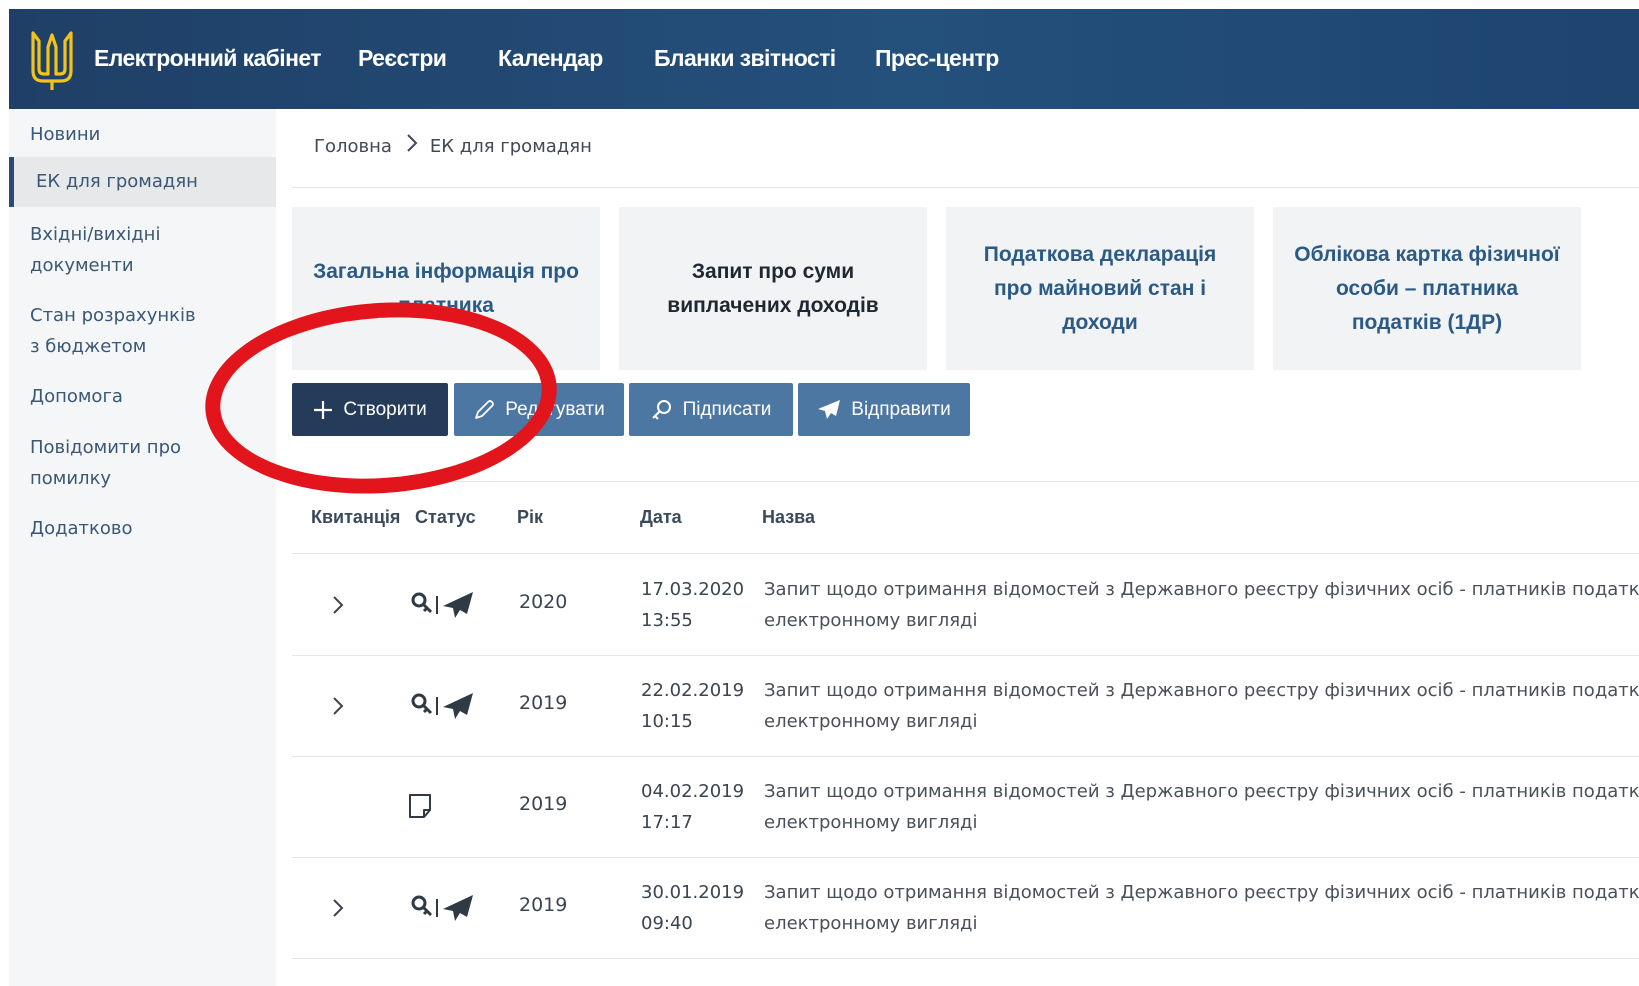 This screenshot has height=986, width=1639. What do you see at coordinates (445, 517) in the screenshot?
I see `column-header-status: Статус` at bounding box center [445, 517].